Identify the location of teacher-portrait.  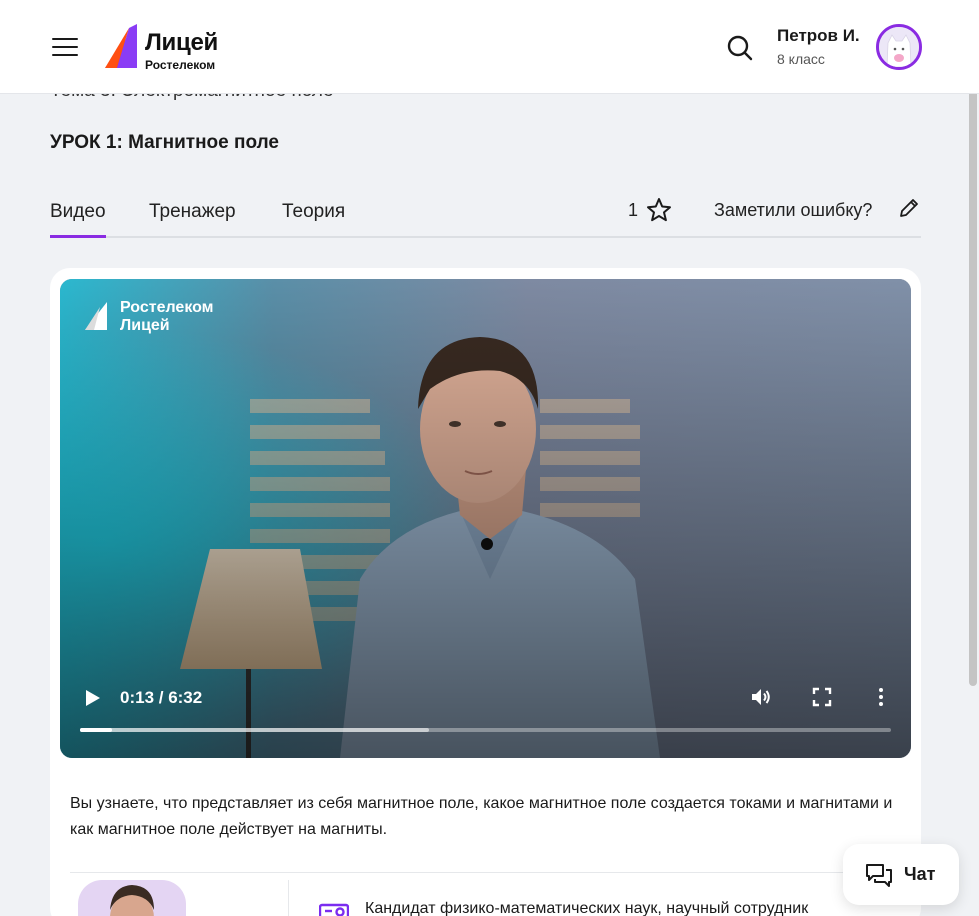
(132, 900).